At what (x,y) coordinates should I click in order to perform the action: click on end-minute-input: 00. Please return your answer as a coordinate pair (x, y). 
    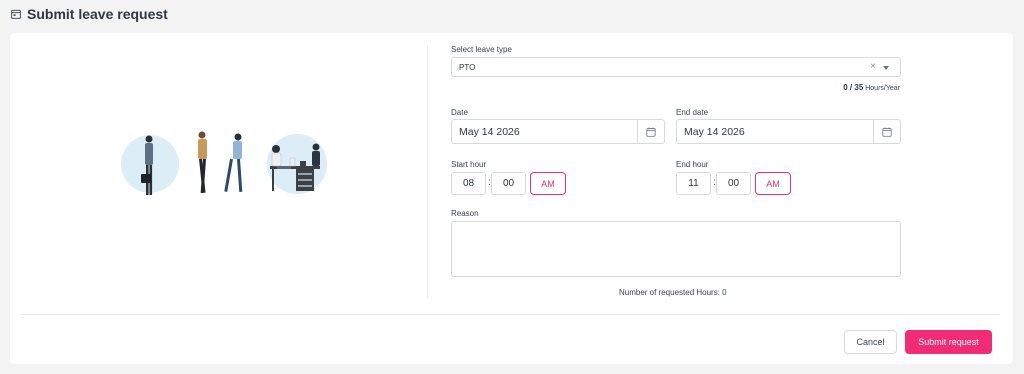
    Looking at the image, I should click on (733, 183).